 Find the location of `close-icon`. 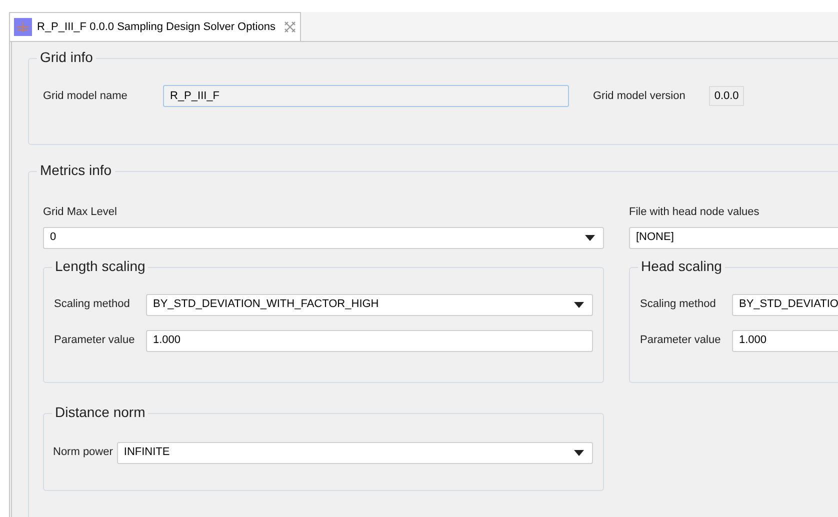

close-icon is located at coordinates (290, 27).